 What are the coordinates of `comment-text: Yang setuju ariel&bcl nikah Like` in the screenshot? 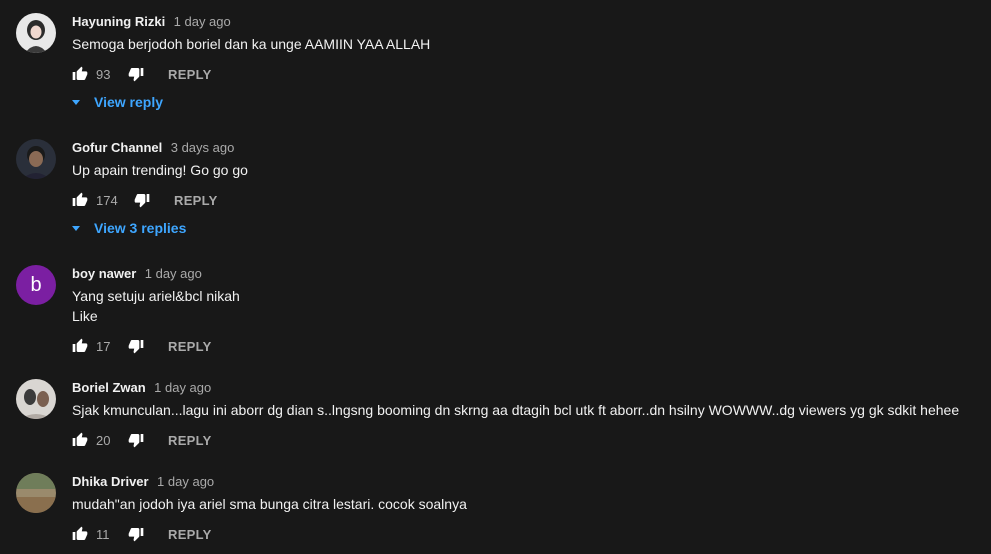 It's located at (156, 306).